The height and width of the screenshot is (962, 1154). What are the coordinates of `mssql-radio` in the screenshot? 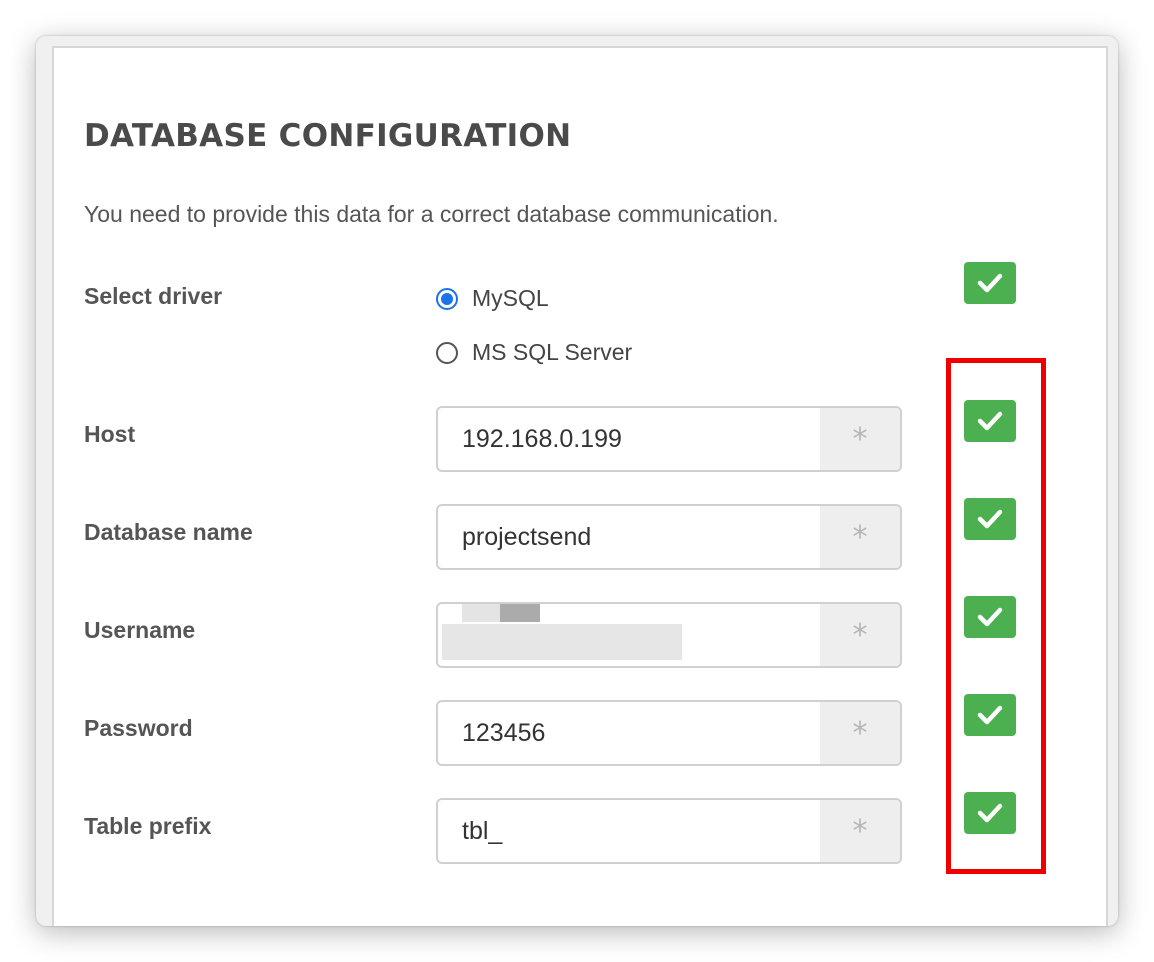 It's located at (447, 352).